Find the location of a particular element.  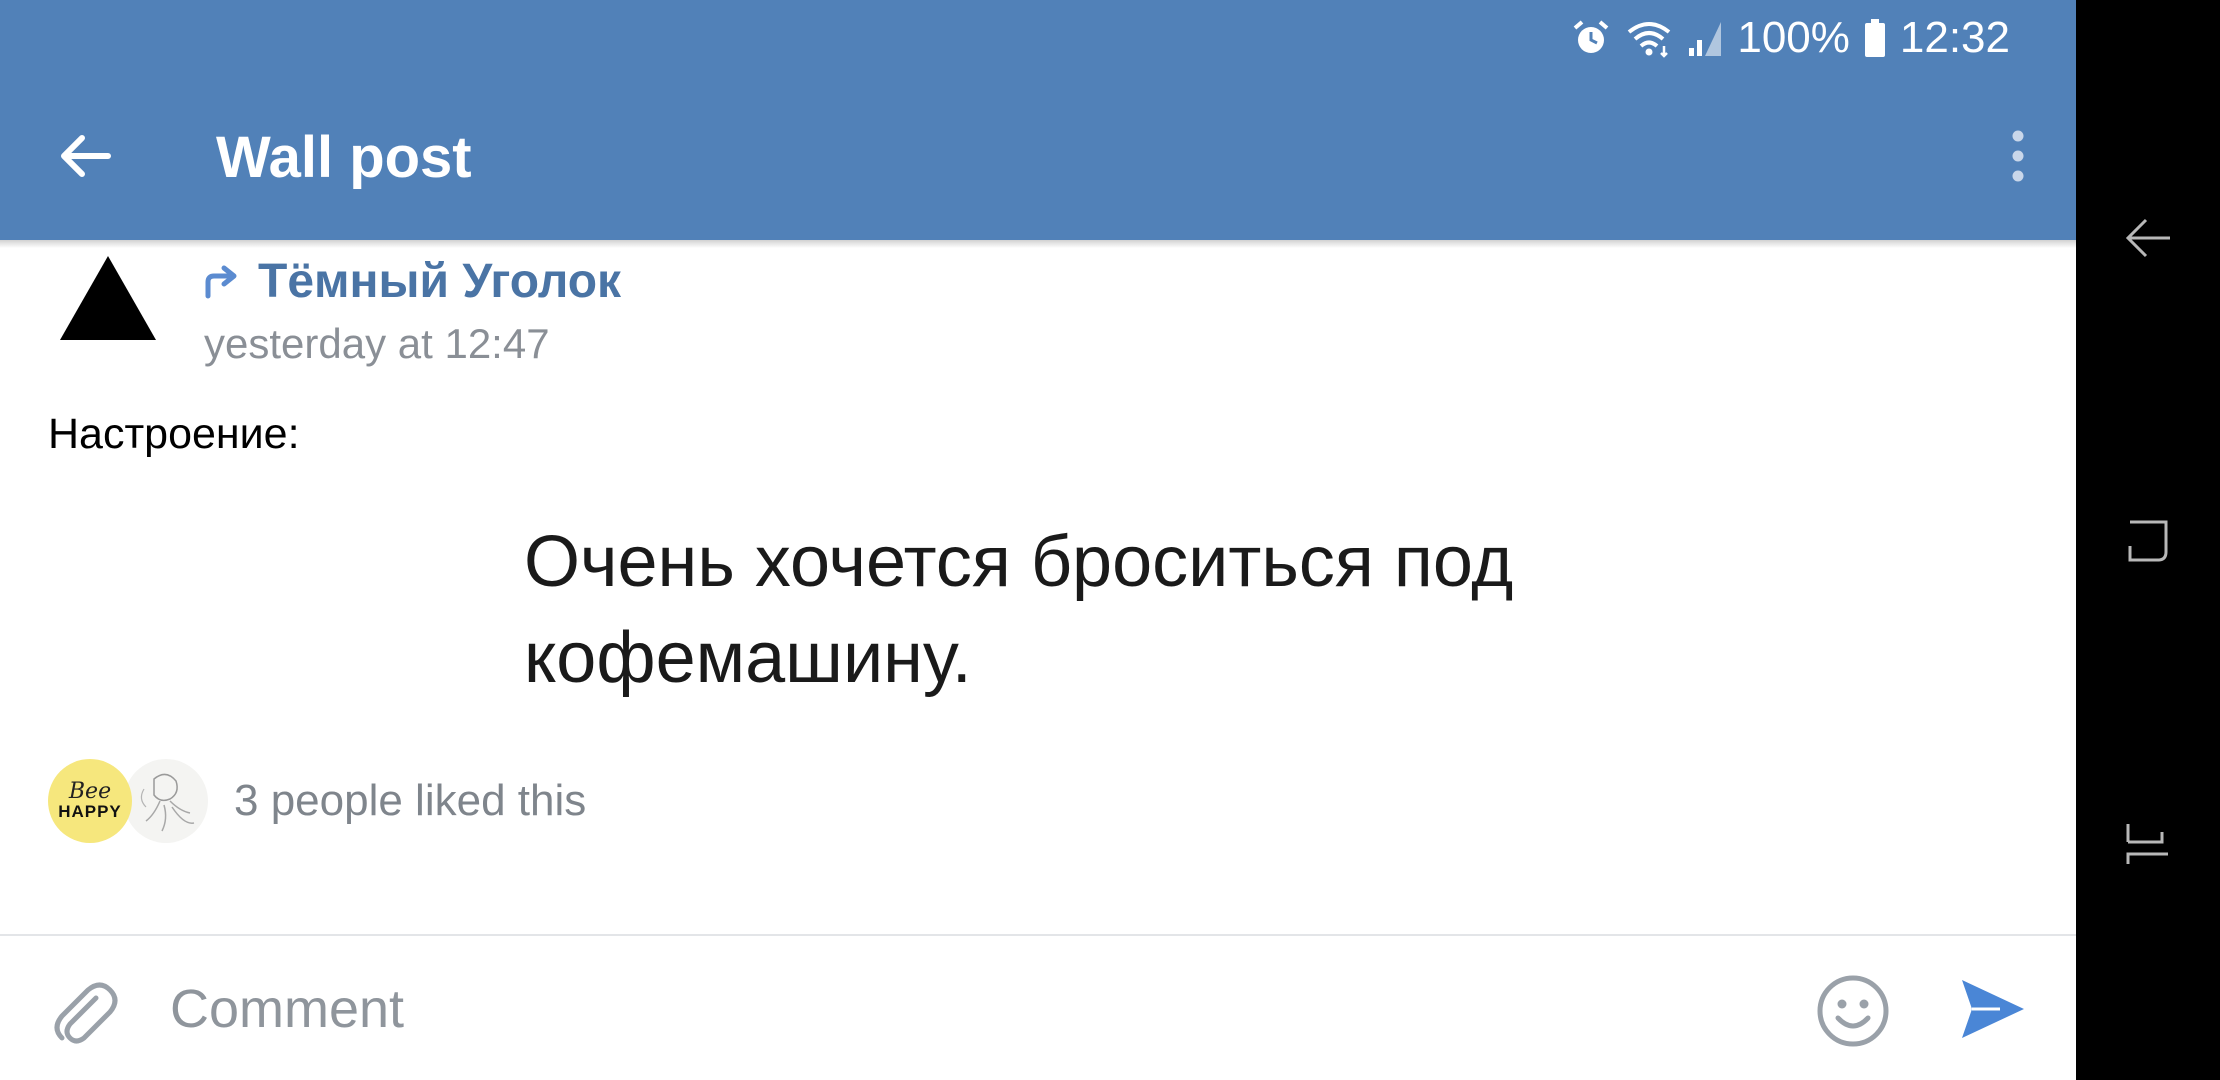

page-title: Wall post is located at coordinates (344, 157).